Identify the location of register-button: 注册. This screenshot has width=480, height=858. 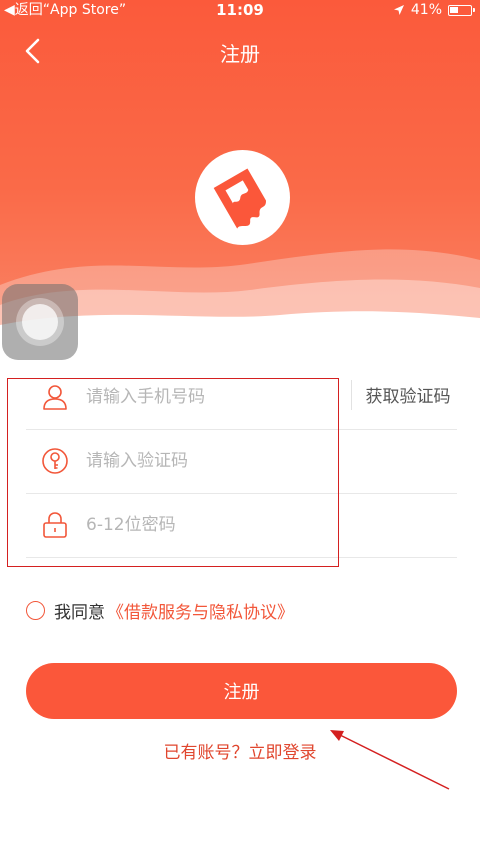
(241, 691).